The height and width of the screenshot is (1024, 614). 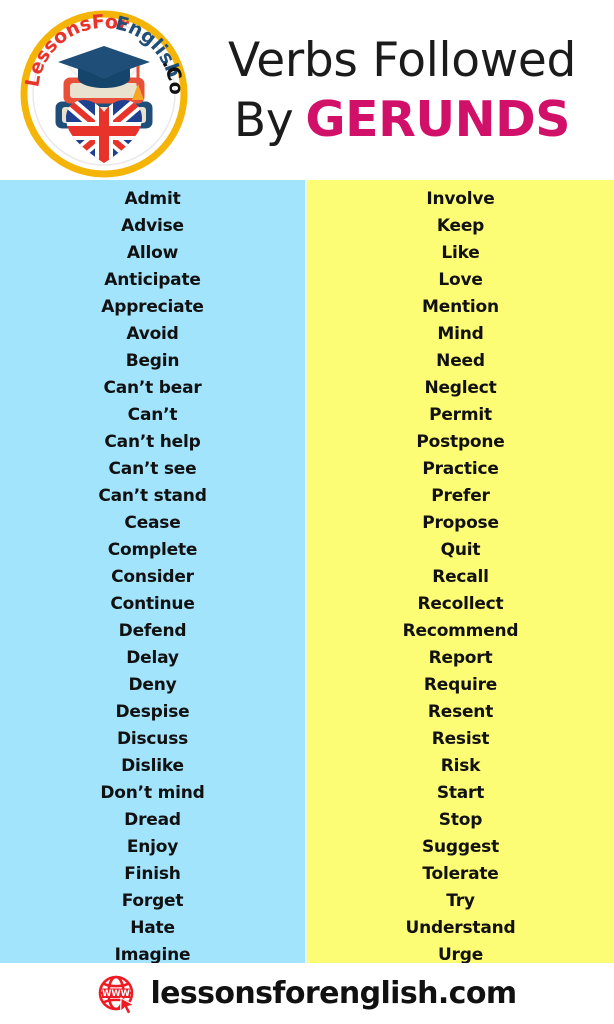 I want to click on verb-item: Don’t mind, so click(x=152, y=793).